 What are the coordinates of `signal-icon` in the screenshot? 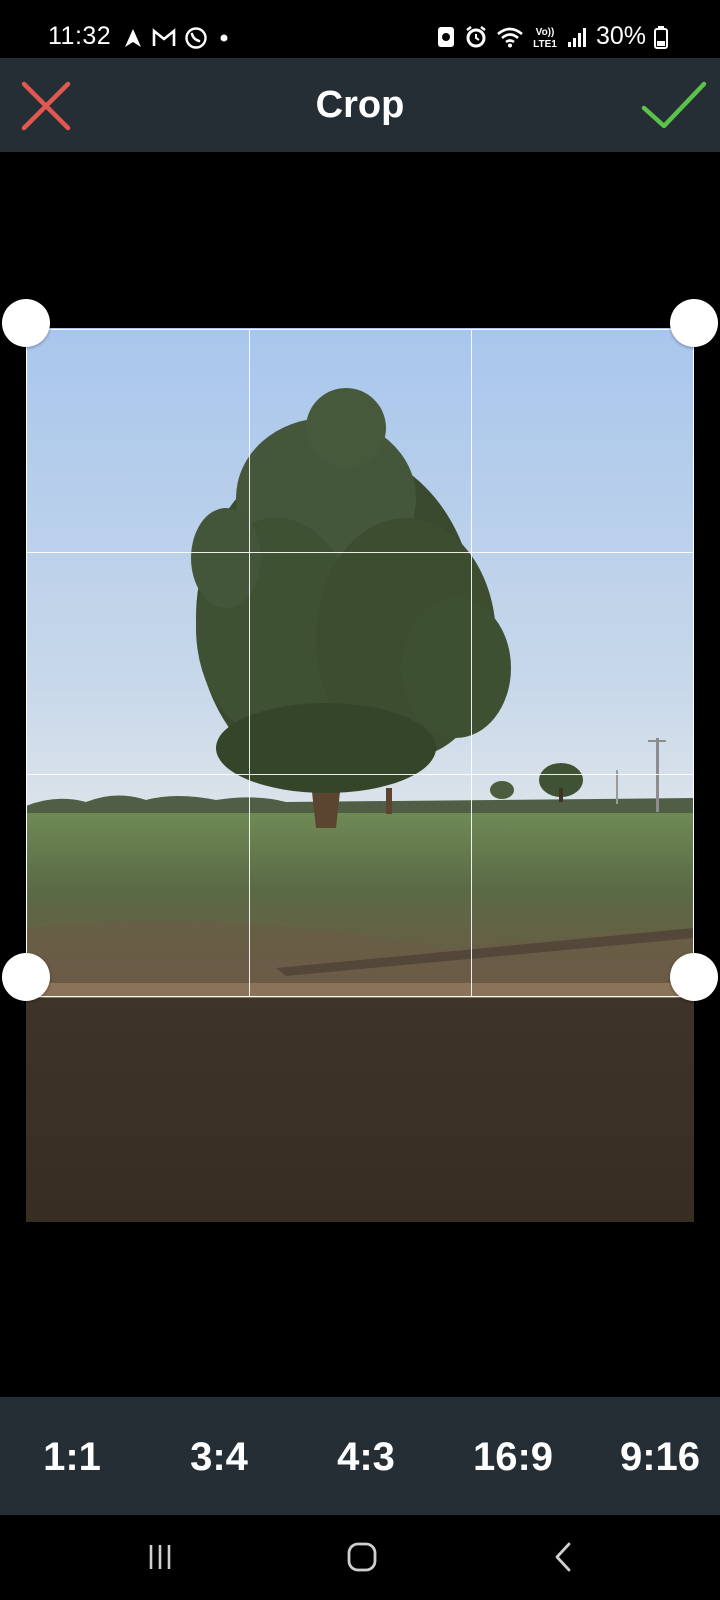 It's located at (577, 37).